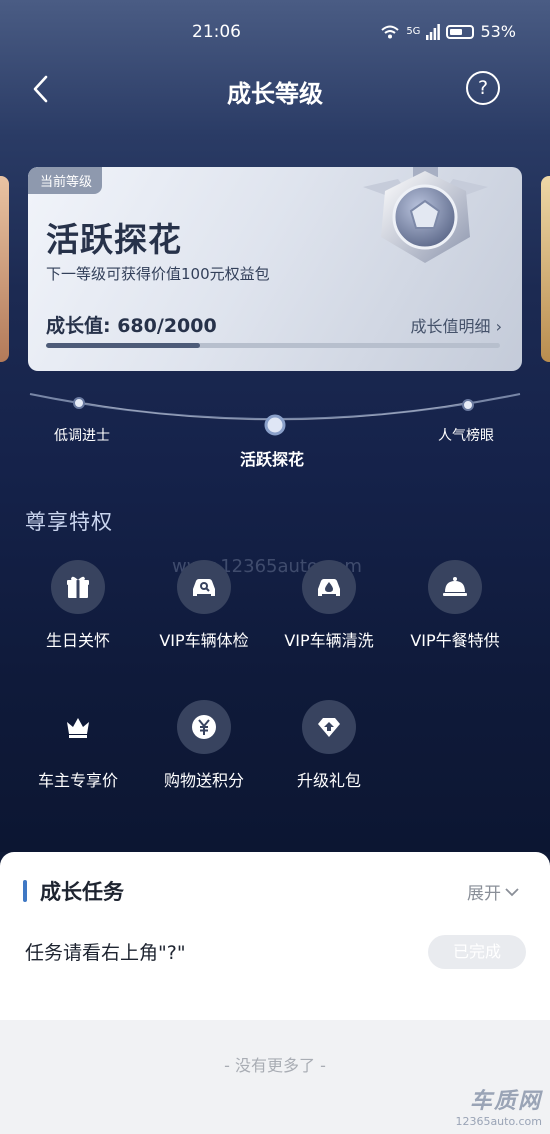 This screenshot has height=1134, width=550. What do you see at coordinates (425, 215) in the screenshot?
I see `medal-badge-icon` at bounding box center [425, 215].